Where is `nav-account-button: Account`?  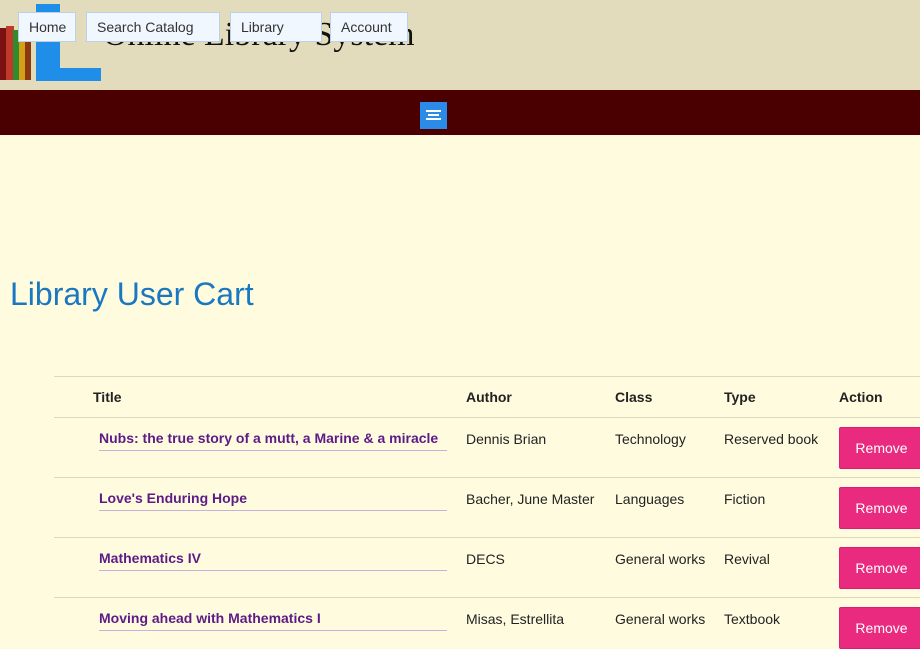 nav-account-button: Account is located at coordinates (369, 27).